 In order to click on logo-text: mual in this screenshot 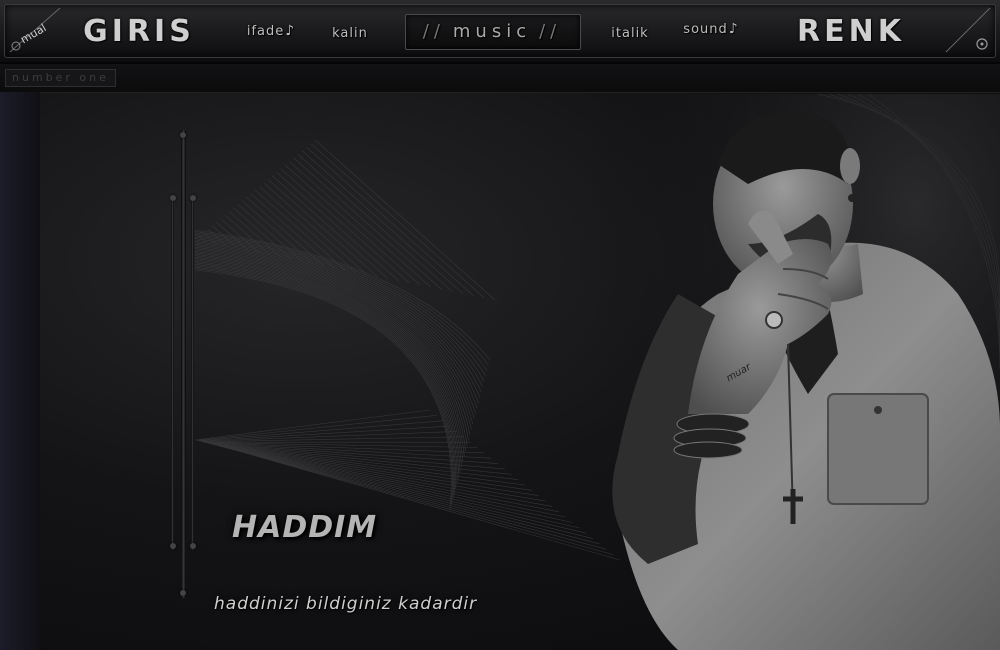, I will do `click(33, 33)`.